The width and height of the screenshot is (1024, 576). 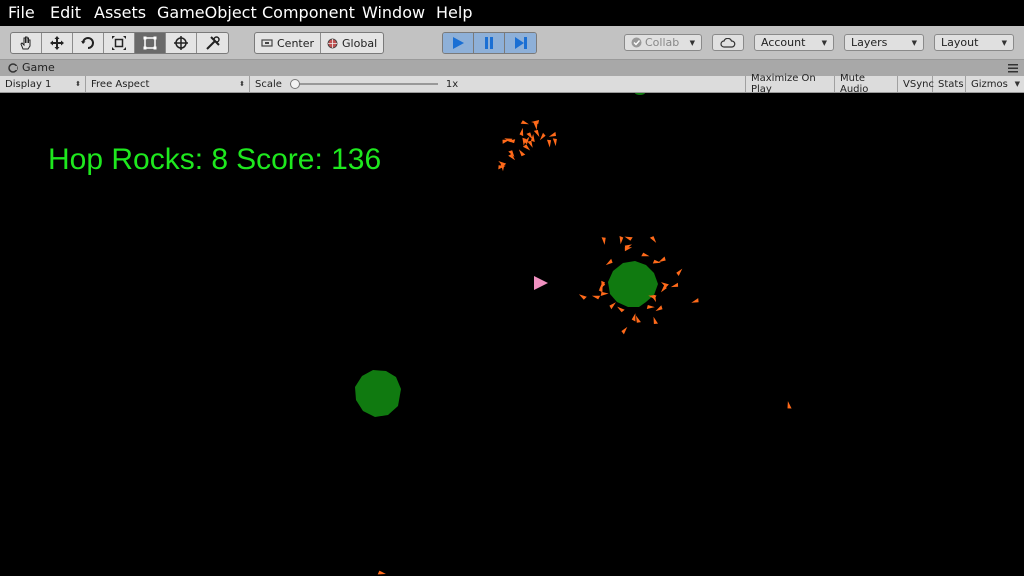 I want to click on account-dropdown: Account ▼, so click(x=794, y=42).